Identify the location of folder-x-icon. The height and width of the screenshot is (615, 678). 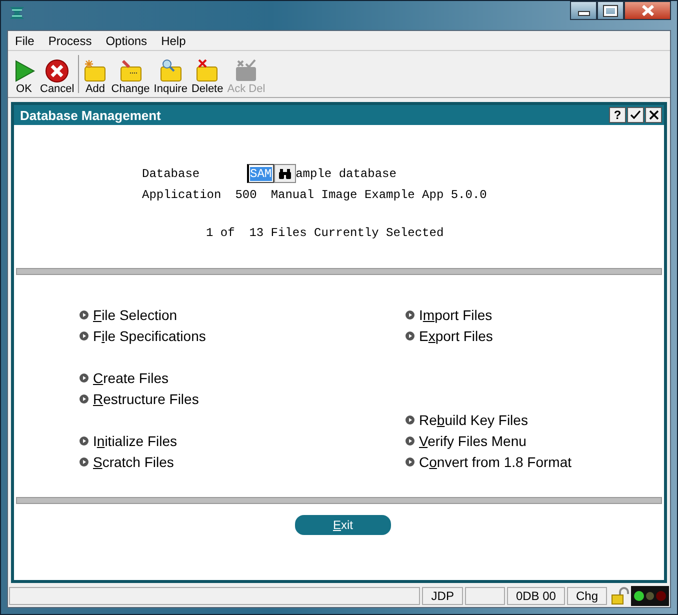
(207, 71).